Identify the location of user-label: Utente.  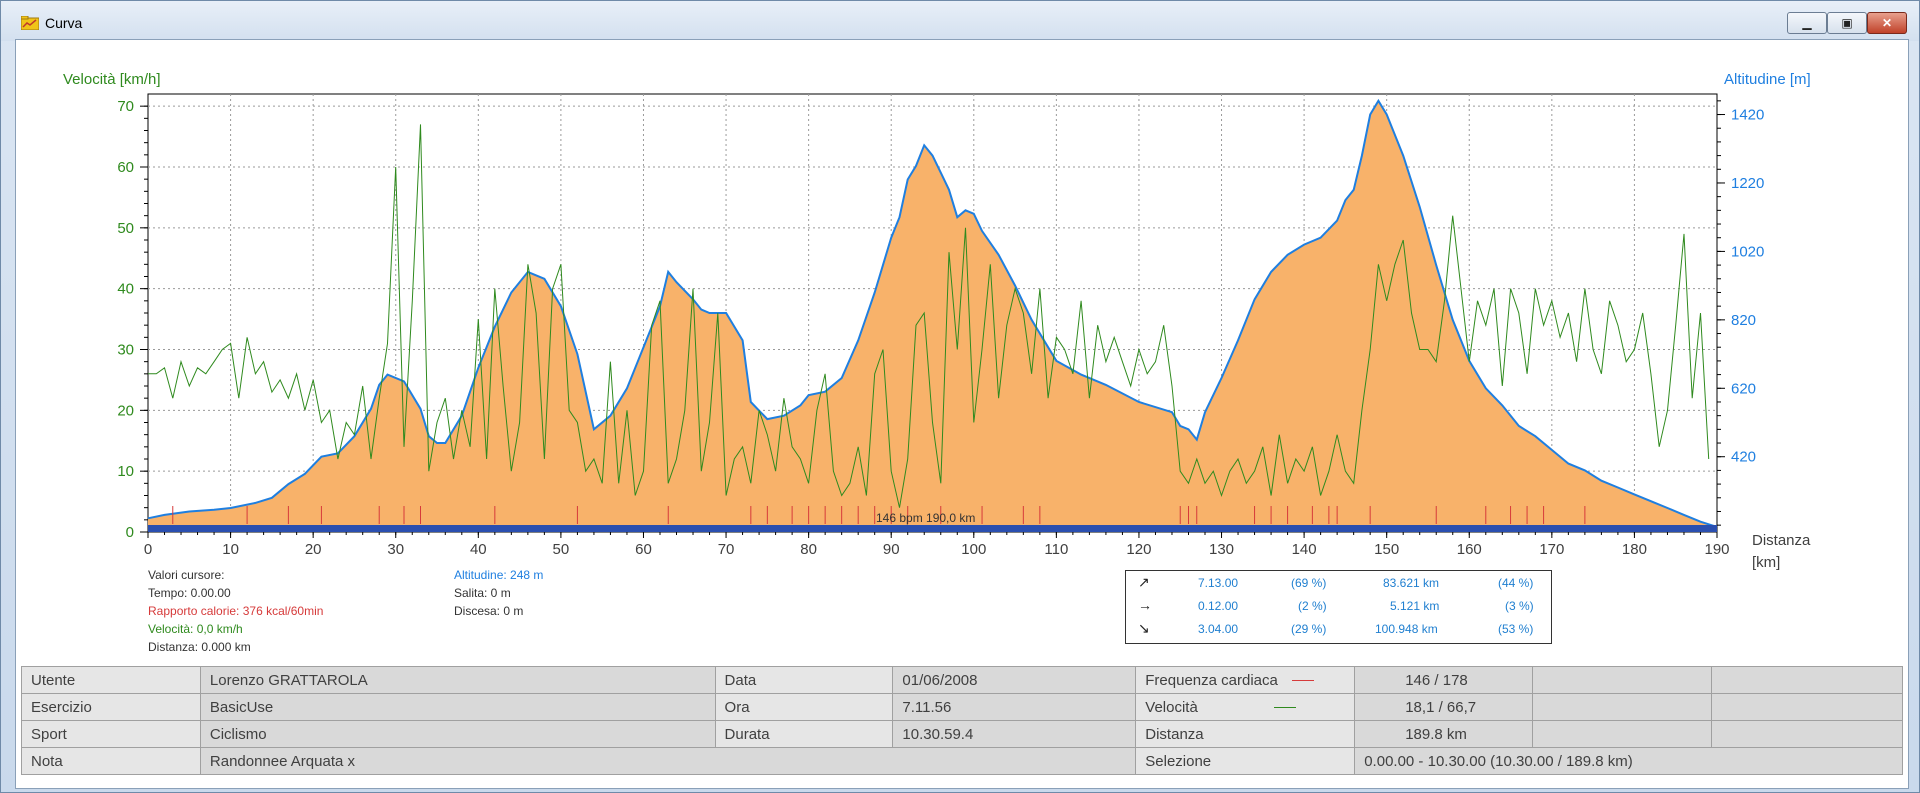
(111, 680).